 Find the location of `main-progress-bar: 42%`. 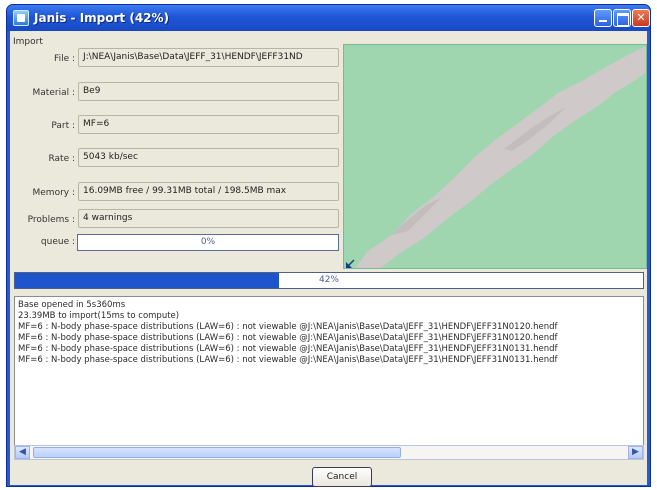

main-progress-bar: 42% is located at coordinates (329, 280).